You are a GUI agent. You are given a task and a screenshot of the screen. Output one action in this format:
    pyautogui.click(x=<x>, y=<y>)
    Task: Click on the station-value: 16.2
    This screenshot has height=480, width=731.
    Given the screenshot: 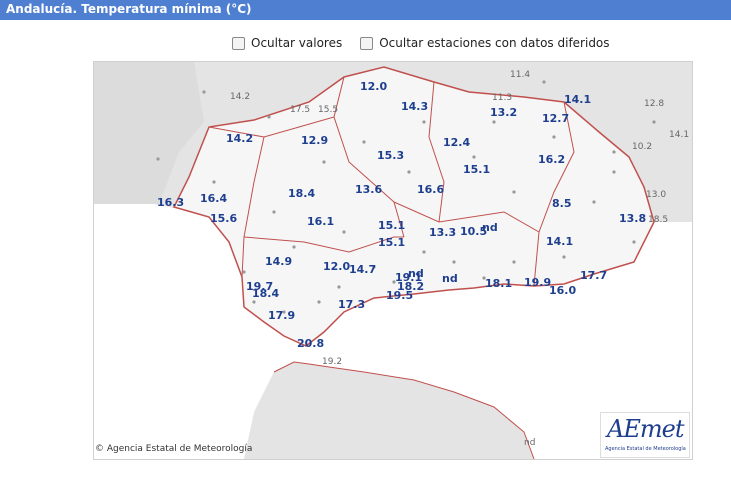 What is the action you would take?
    pyautogui.click(x=551, y=159)
    